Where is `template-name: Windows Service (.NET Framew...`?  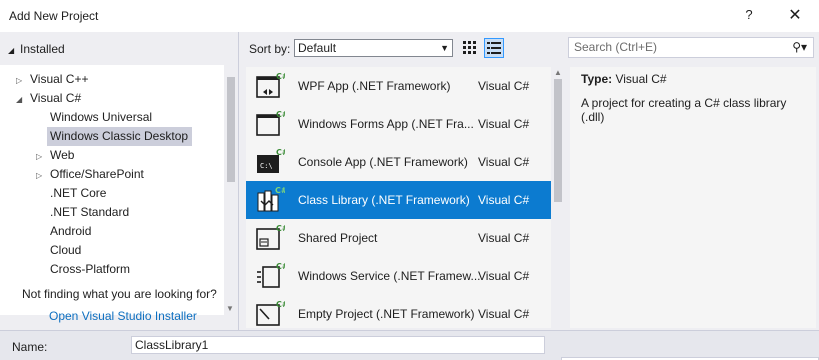 template-name: Windows Service (.NET Framew... is located at coordinates (389, 276).